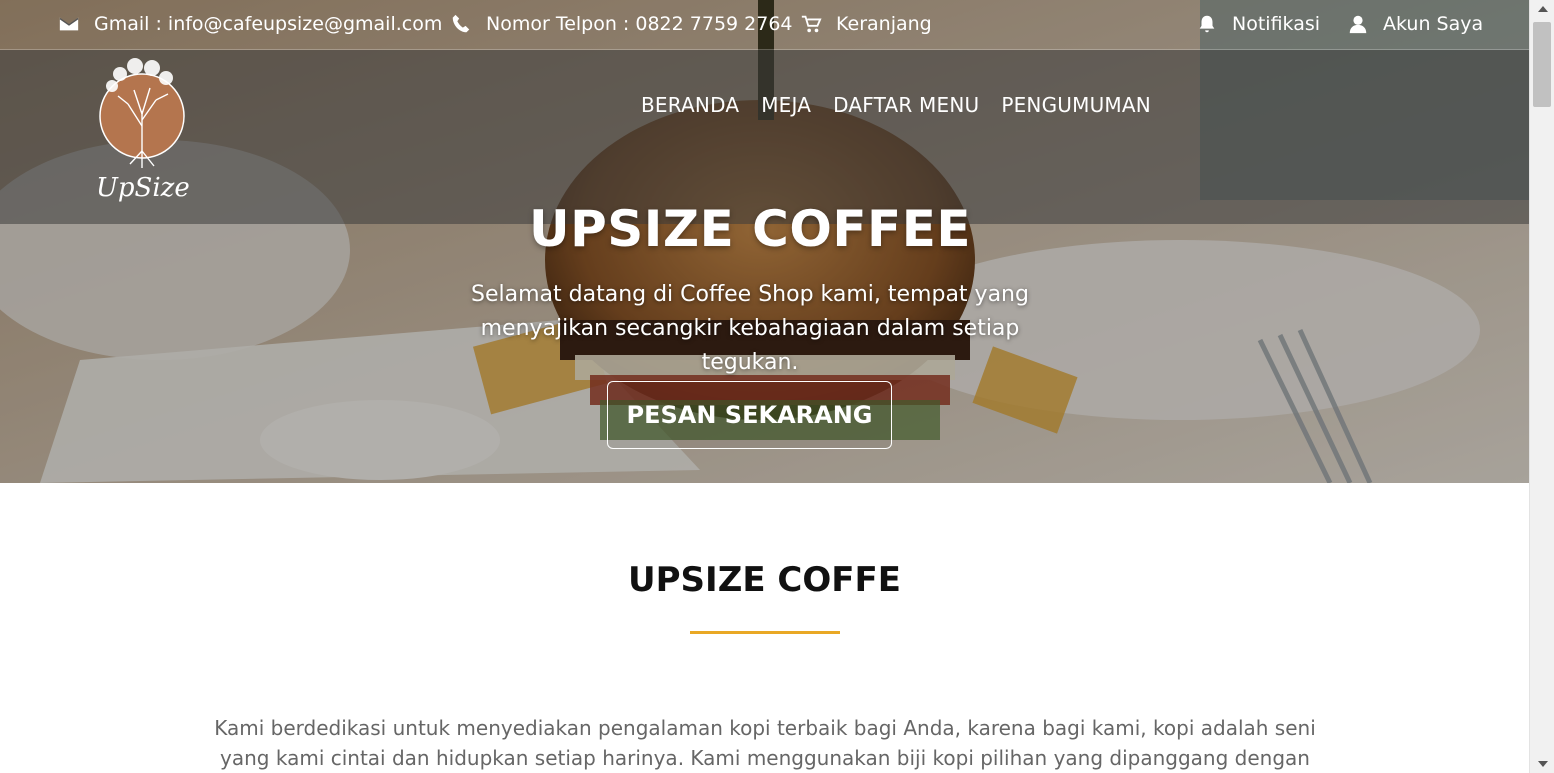 This screenshot has width=1554, height=773. Describe the element at coordinates (1542, 64) in the screenshot. I see `scrollbar-thumb` at that location.